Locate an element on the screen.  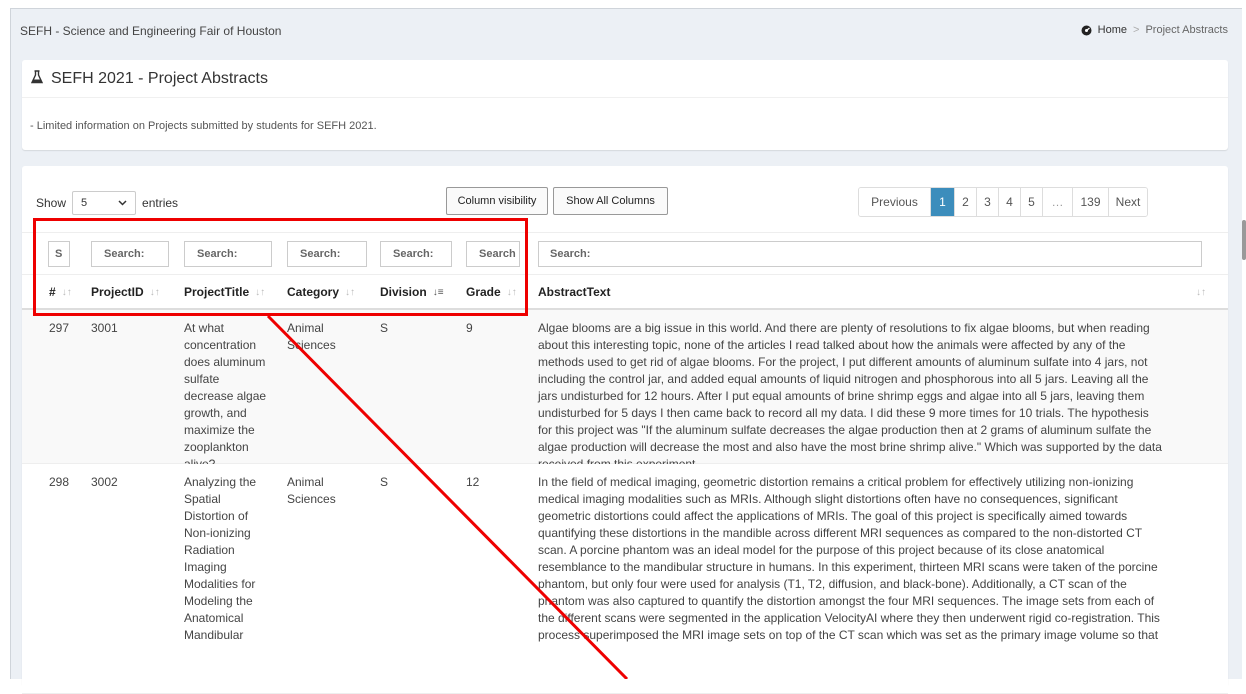
text-line: Analyzing the is located at coordinates (220, 482).